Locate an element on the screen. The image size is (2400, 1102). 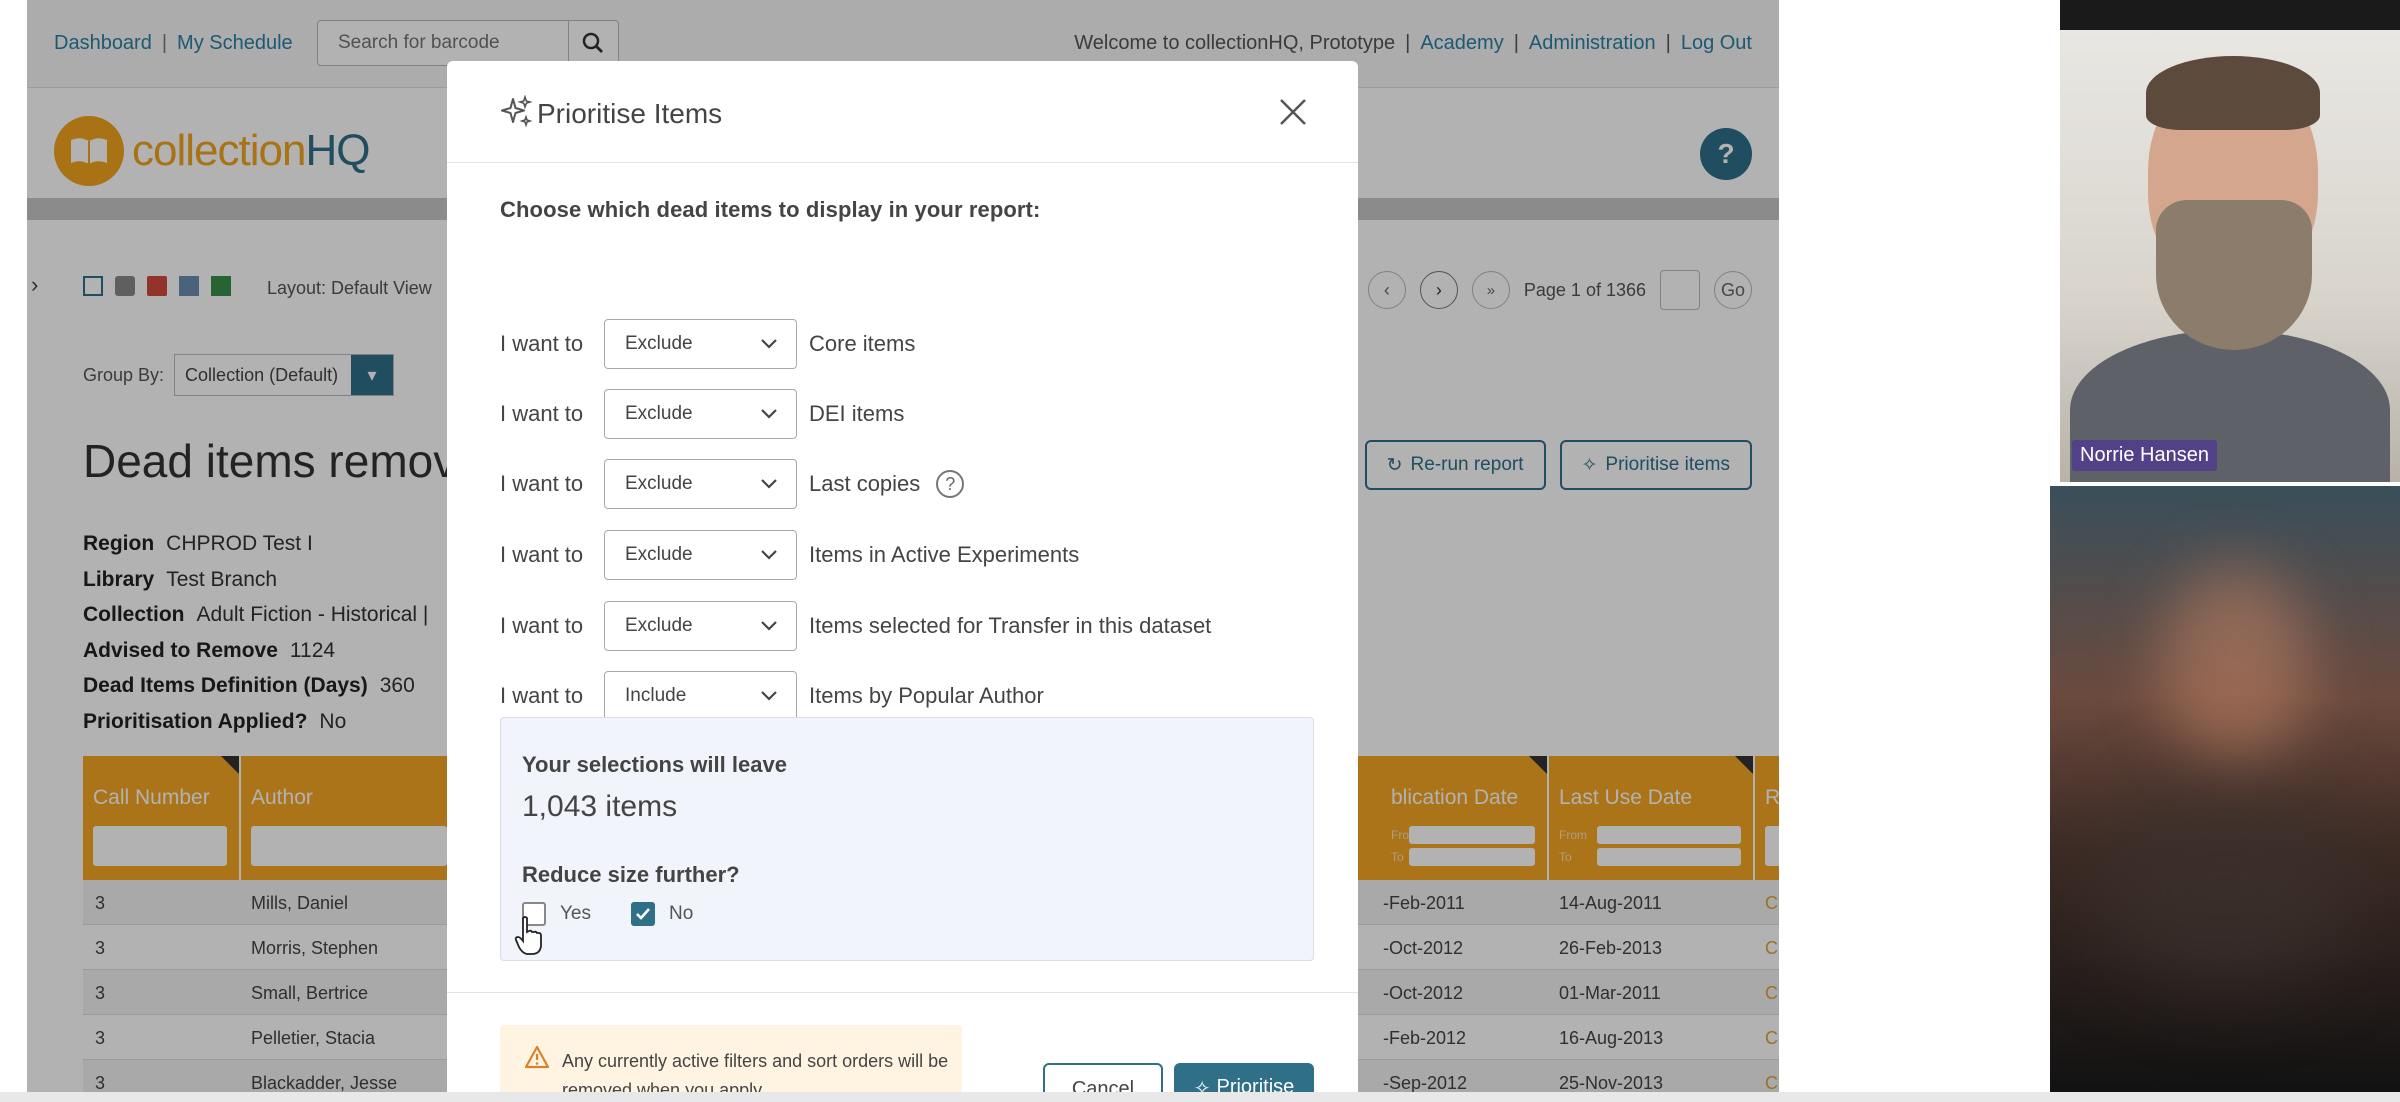
choice-row-last-copies: I want to Exclude Last copies ? is located at coordinates (732, 484).